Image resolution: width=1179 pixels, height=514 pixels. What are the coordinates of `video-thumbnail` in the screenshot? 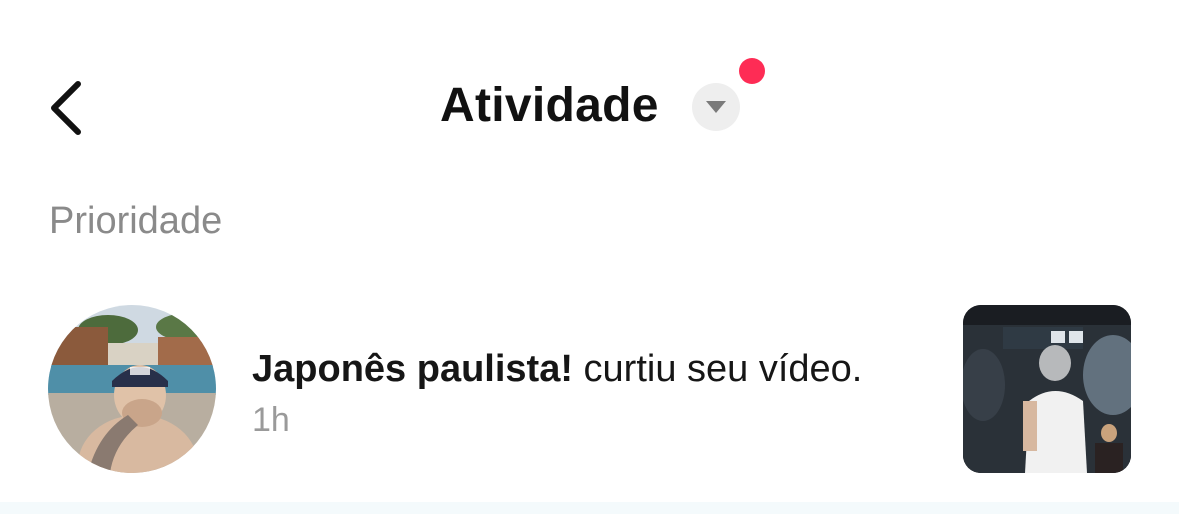 It's located at (1047, 389).